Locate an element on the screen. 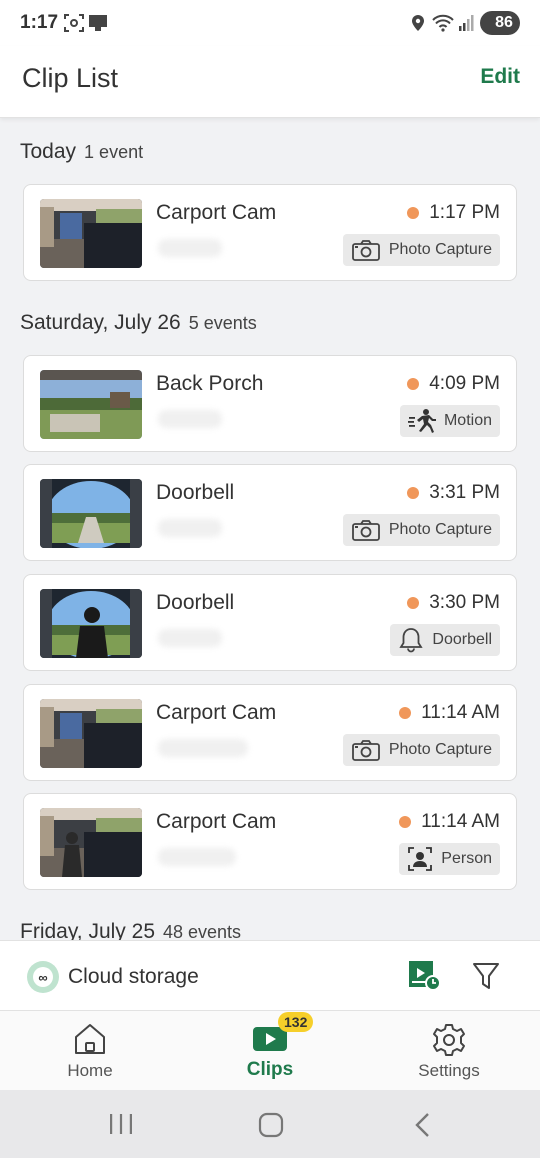  group-count: 5 events is located at coordinates (222, 323).